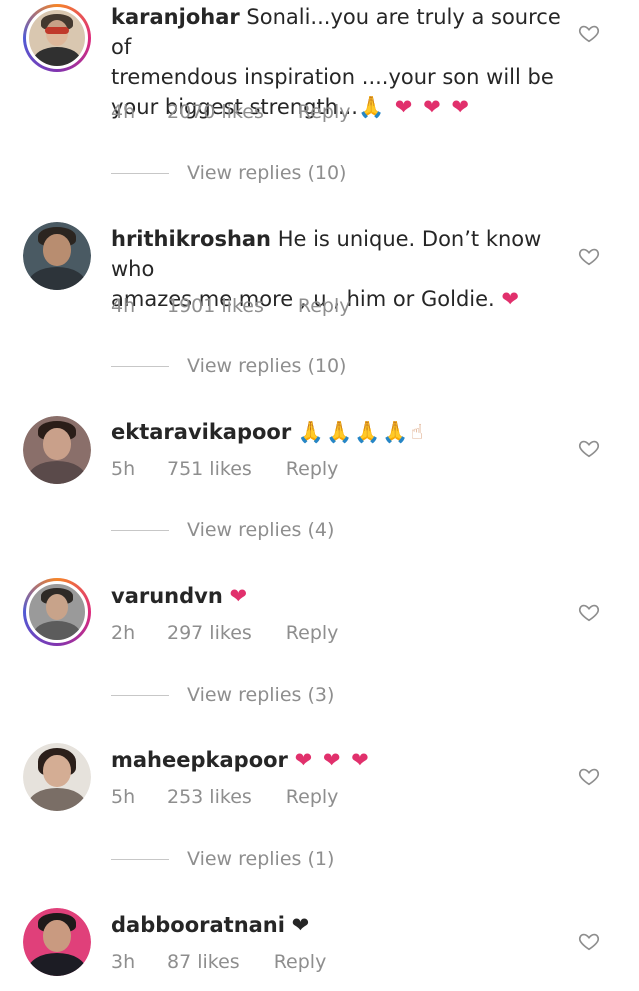 This screenshot has width=639, height=991. I want to click on comment-likes: 297 likes, so click(209, 633).